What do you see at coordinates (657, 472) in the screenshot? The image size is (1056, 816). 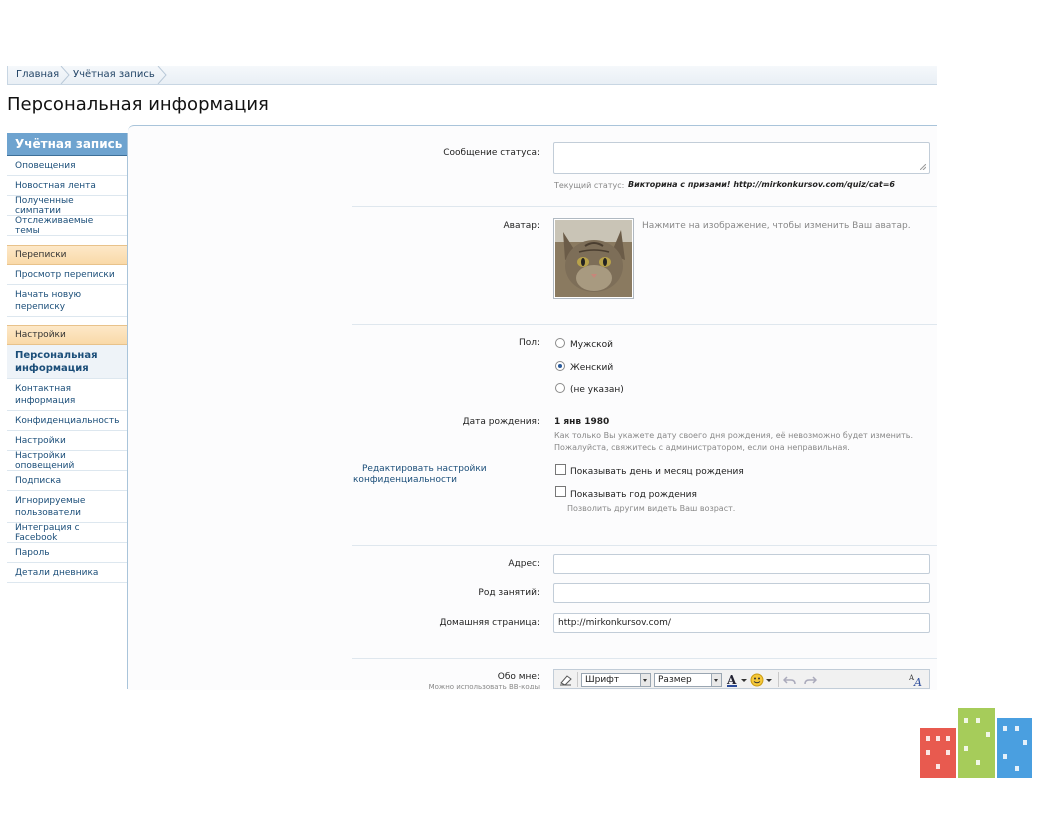 I see `show-day-month-label: Показывать день и месяц рождения` at bounding box center [657, 472].